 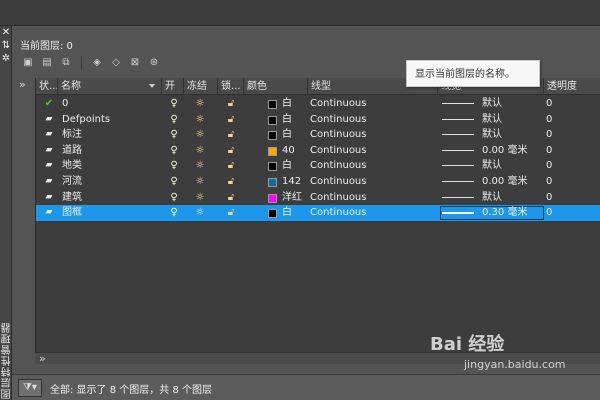 I want to click on column-header-color: 颜色, so click(x=276, y=86).